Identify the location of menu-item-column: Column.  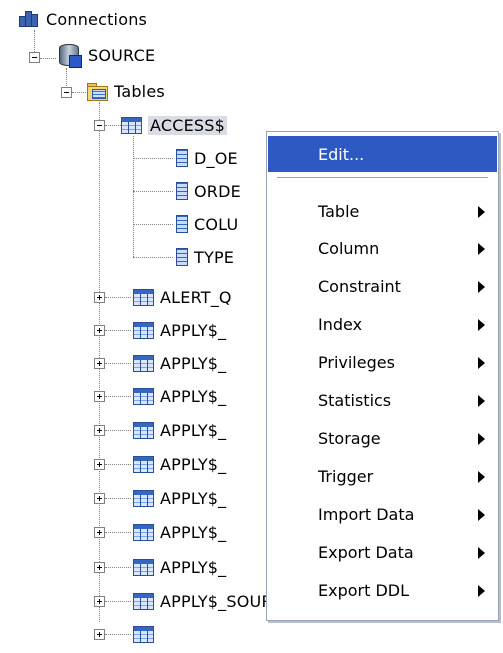
(382, 248).